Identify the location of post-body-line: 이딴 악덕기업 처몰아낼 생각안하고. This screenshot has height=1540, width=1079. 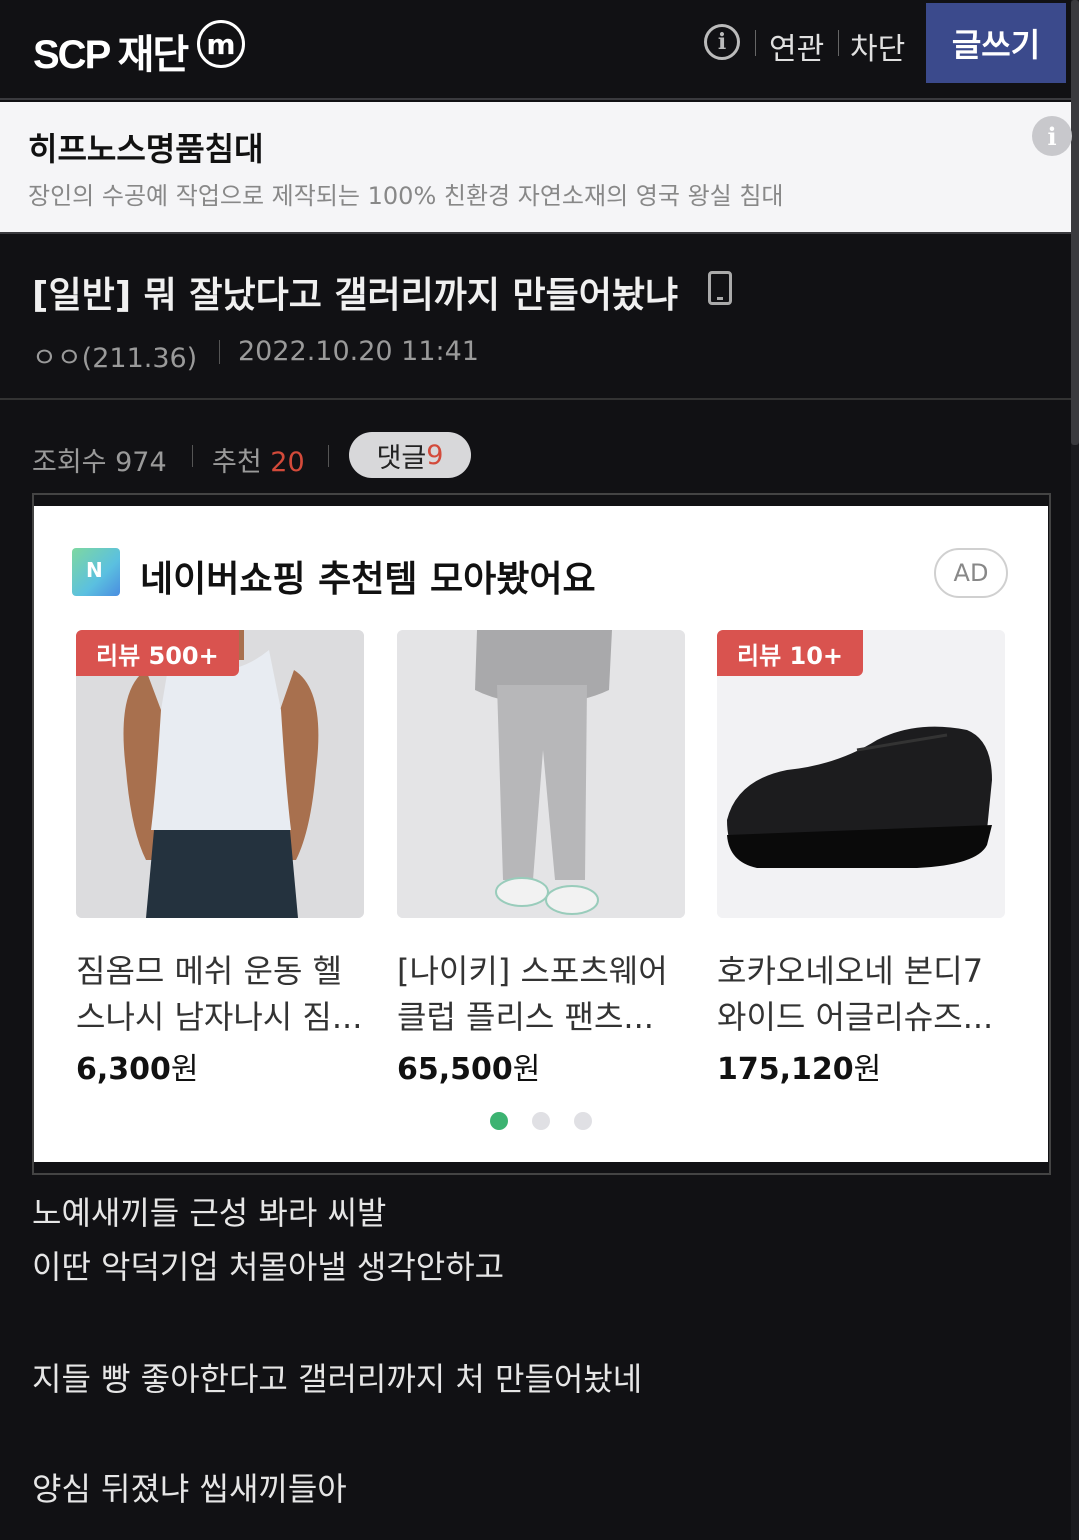
(268, 1267).